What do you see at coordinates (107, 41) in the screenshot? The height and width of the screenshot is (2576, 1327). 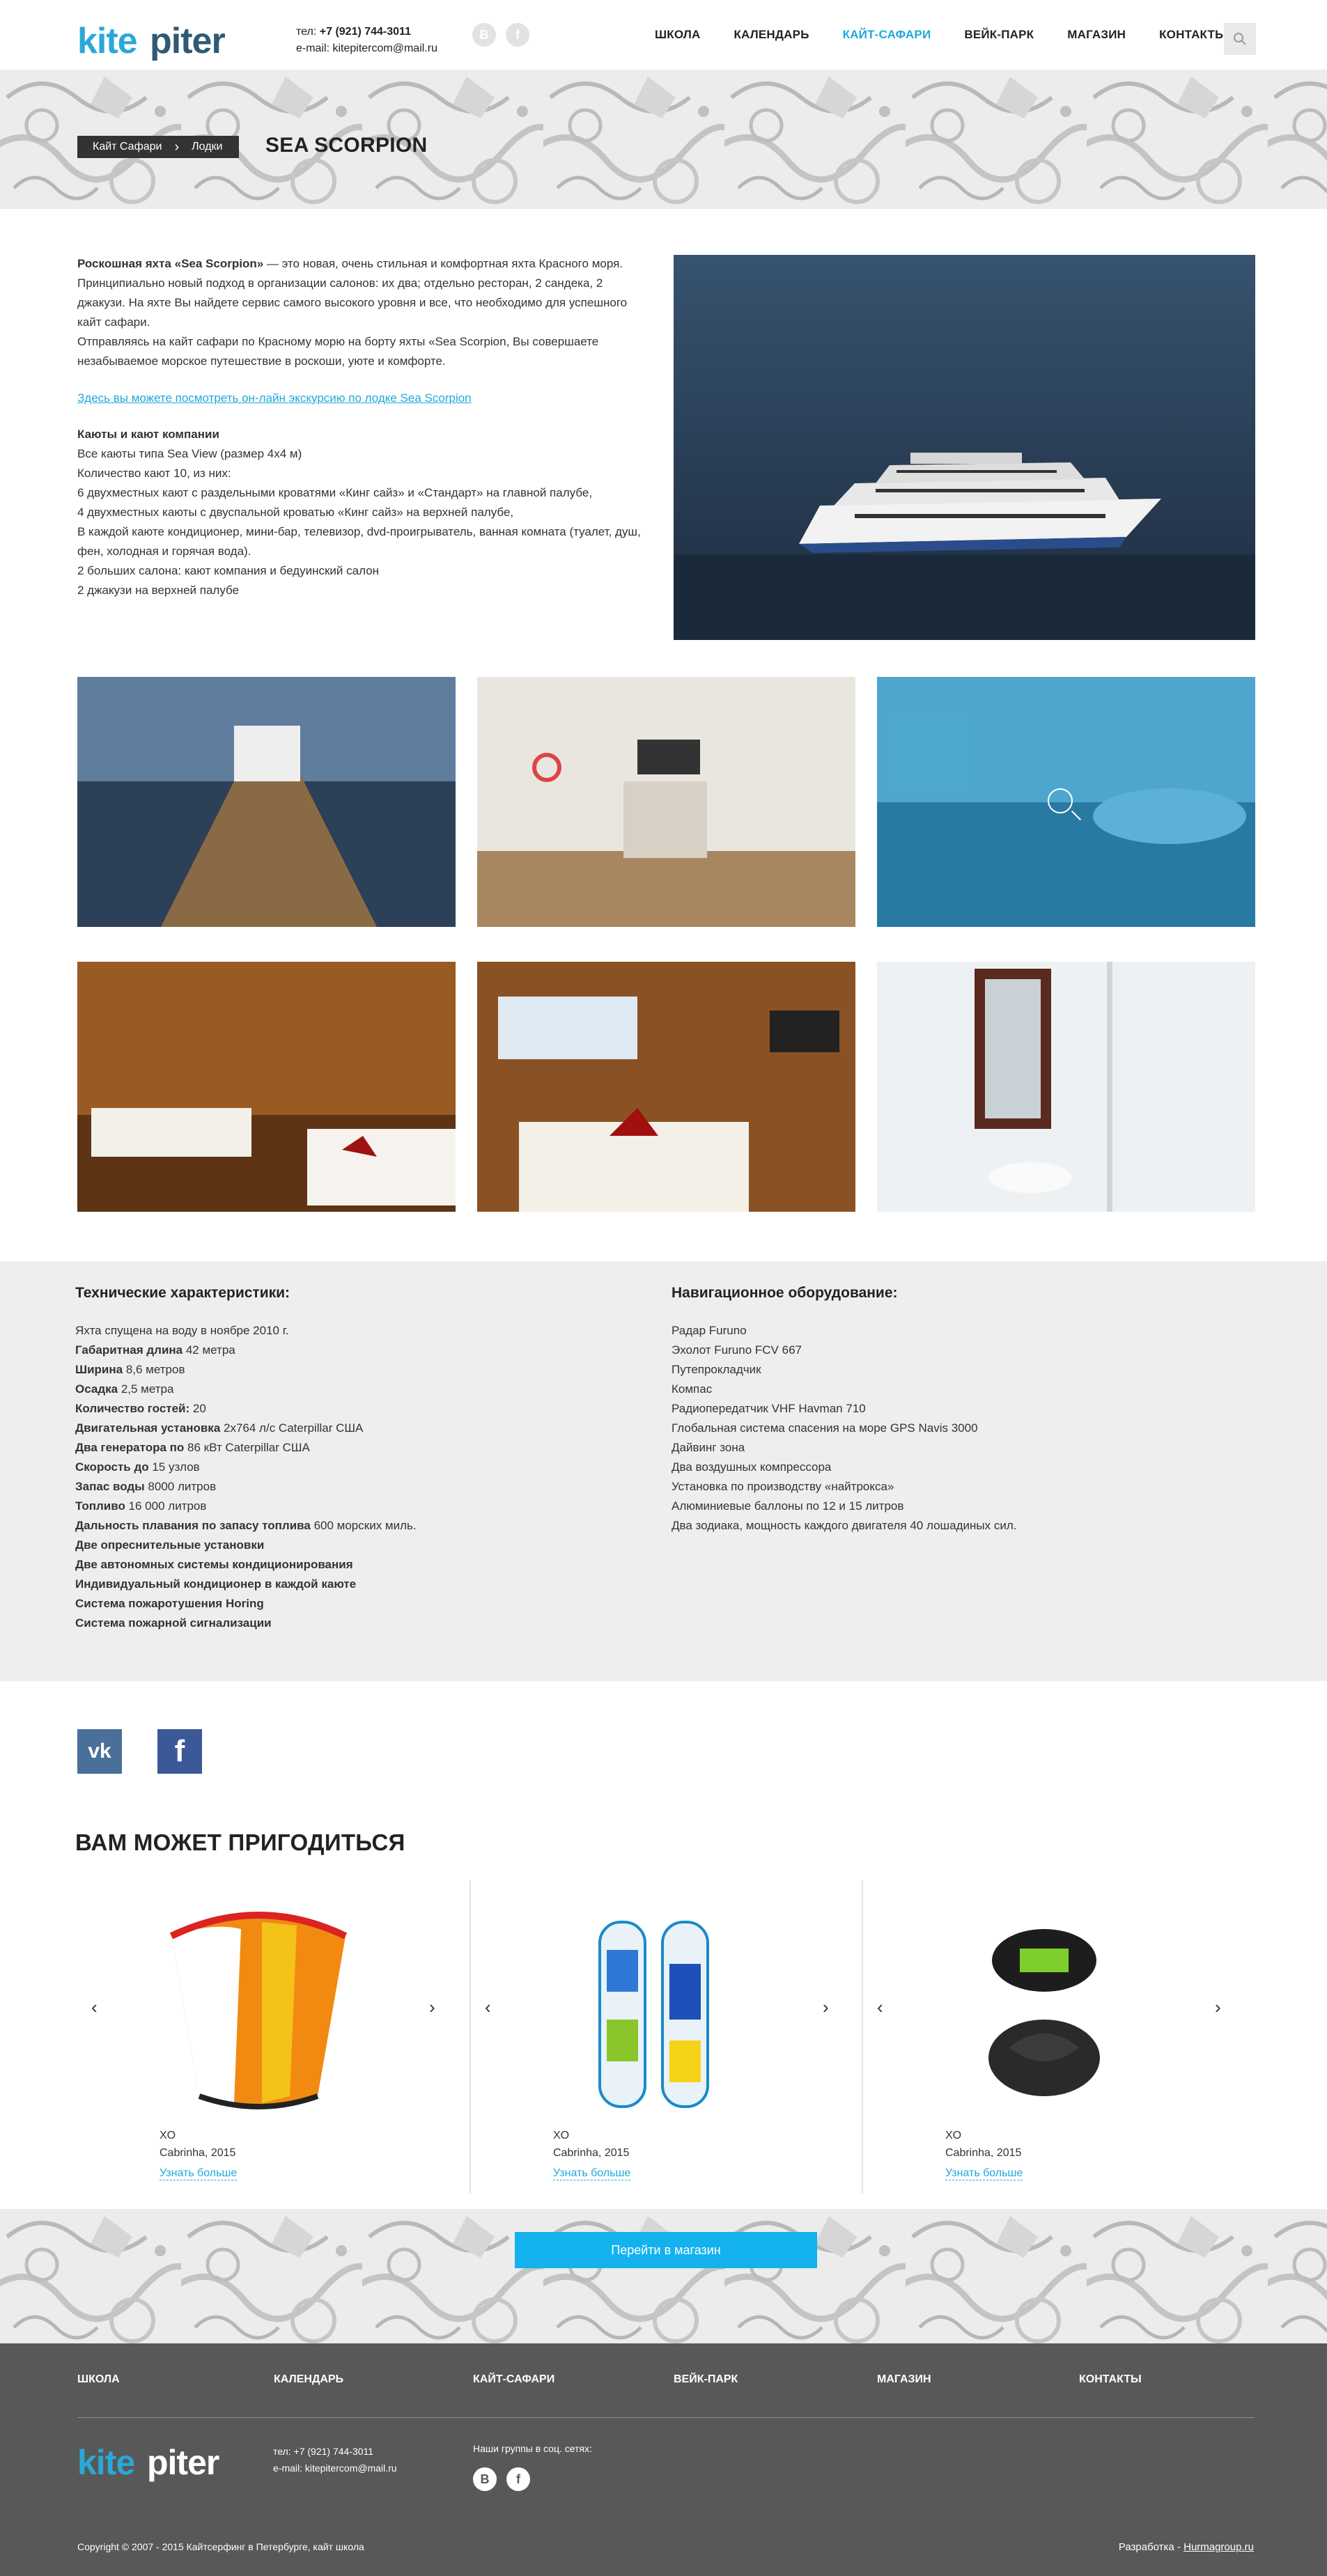 I see `svg-text: kite` at bounding box center [107, 41].